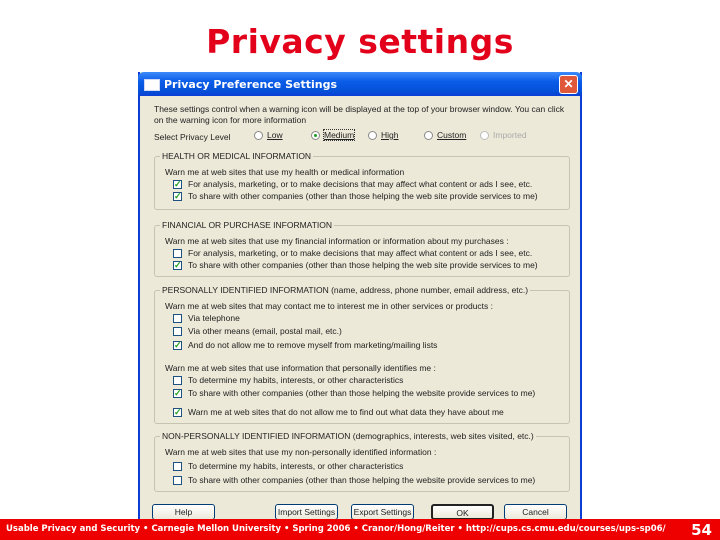 The width and height of the screenshot is (720, 540). I want to click on ok-button: OK, so click(462, 512).